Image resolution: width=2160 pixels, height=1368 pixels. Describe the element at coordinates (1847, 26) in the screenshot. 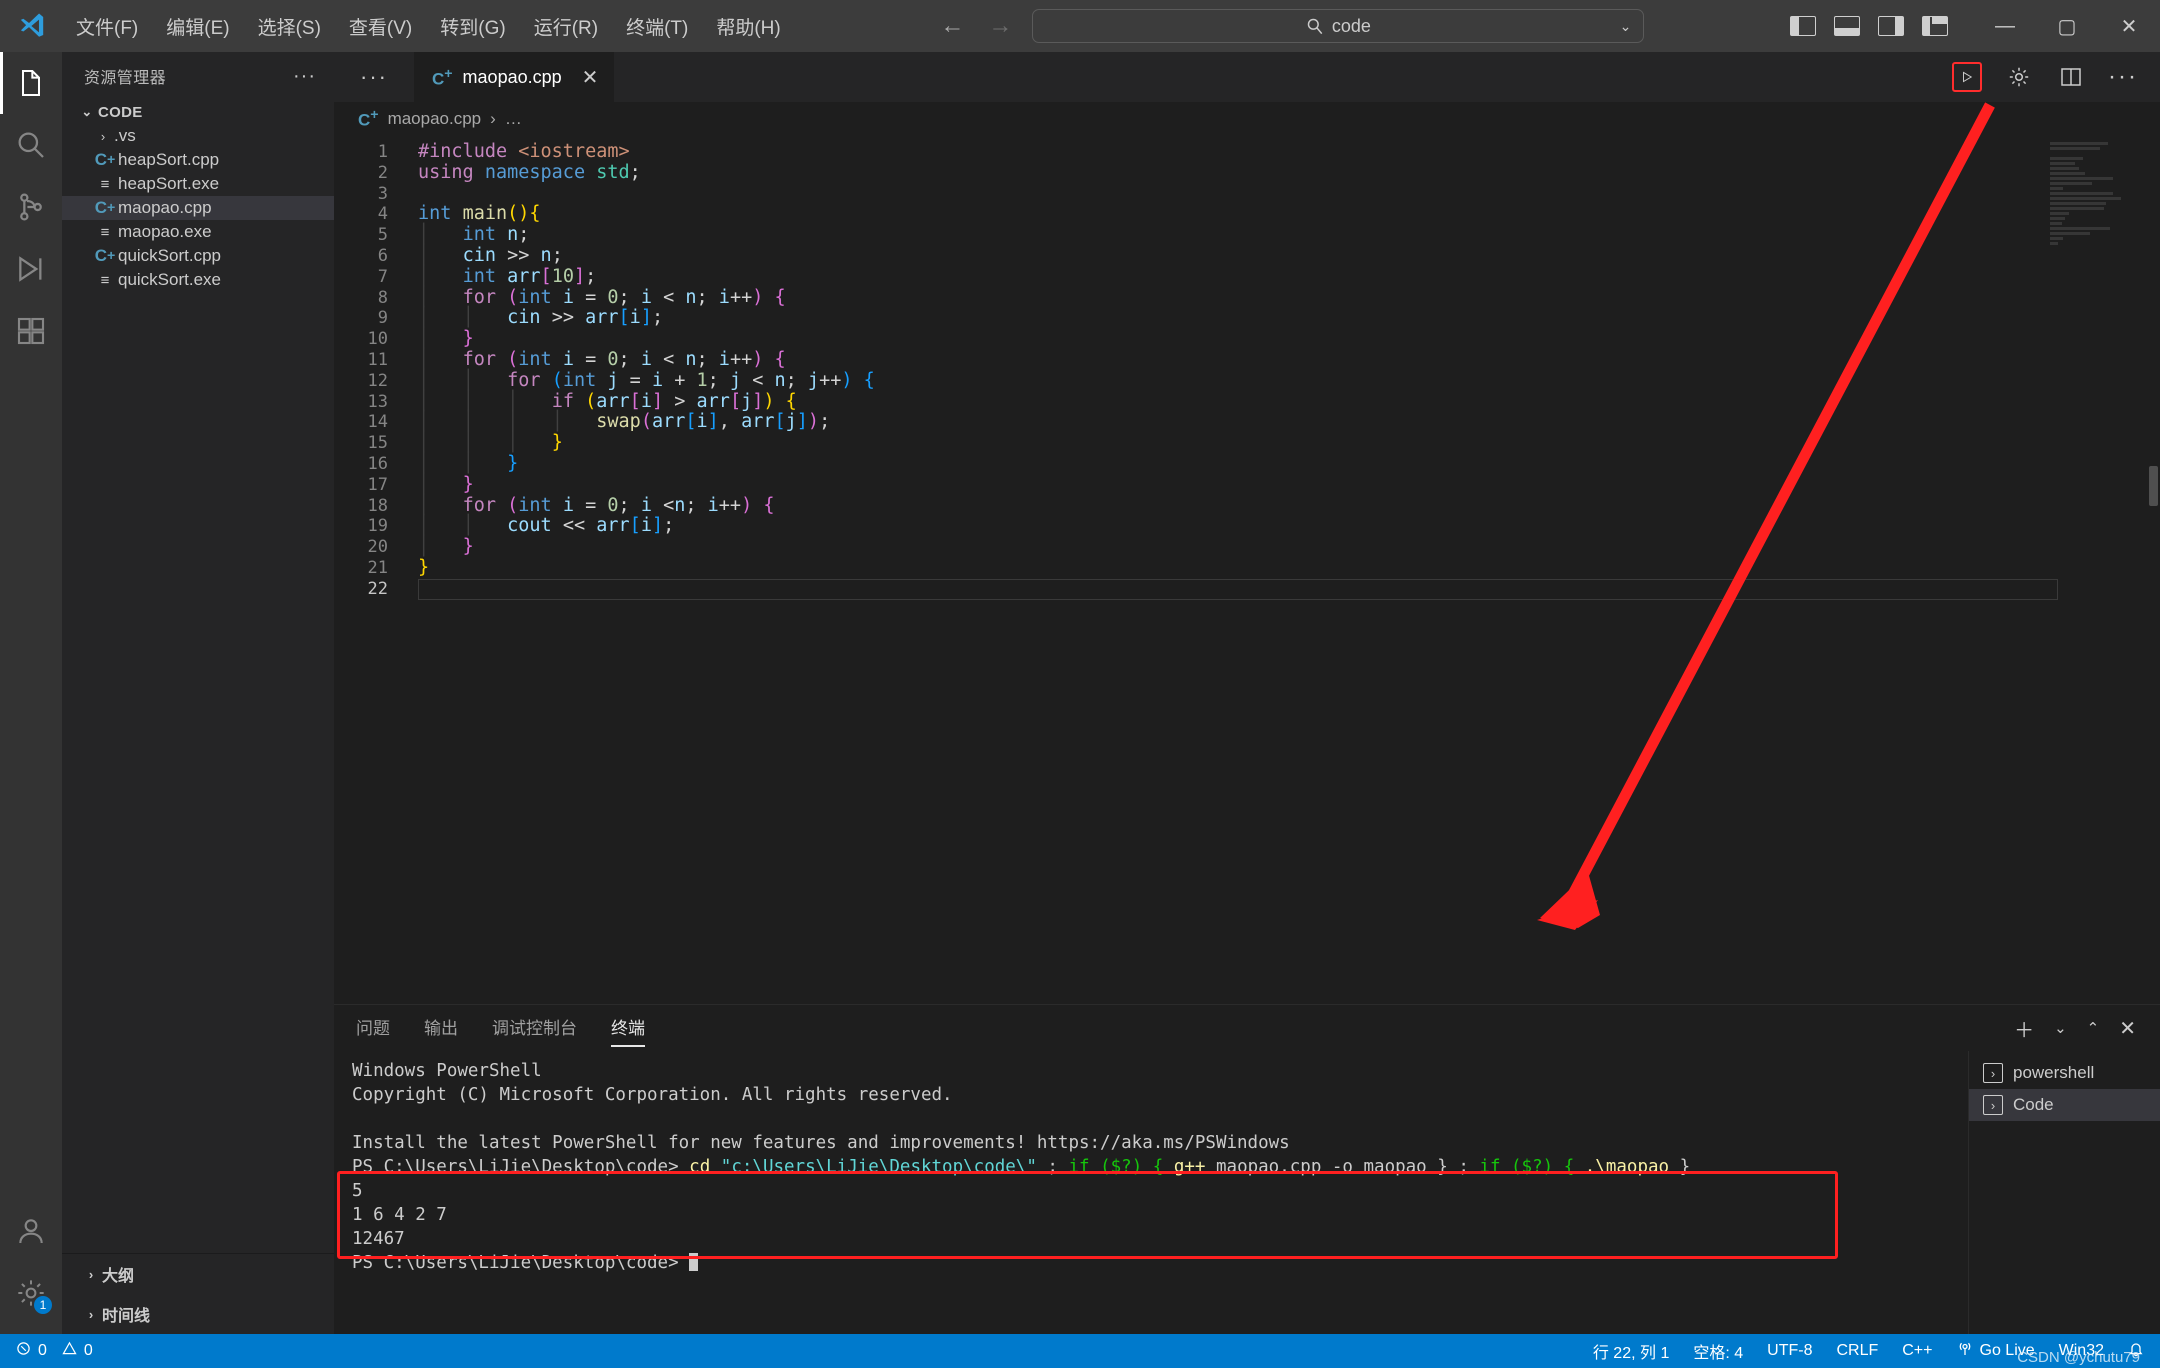

I see `toggle-panel-icon` at that location.